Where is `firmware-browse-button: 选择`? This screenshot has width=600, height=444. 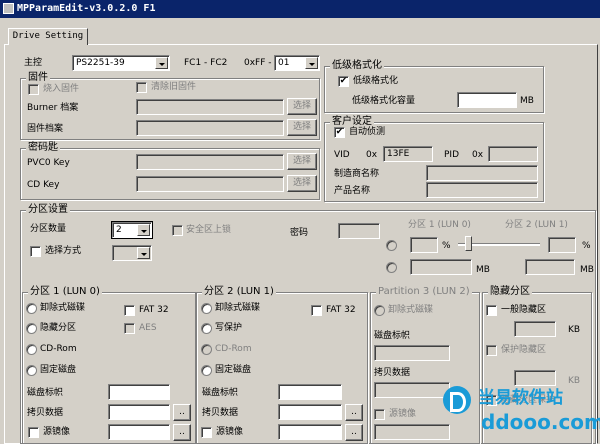
firmware-browse-button: 选择 is located at coordinates (302, 127).